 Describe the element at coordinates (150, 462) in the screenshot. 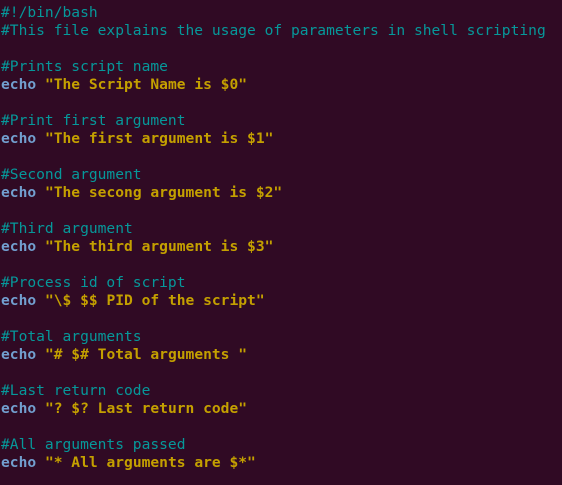

I see `string-literal: "* All arguments are $*"` at that location.